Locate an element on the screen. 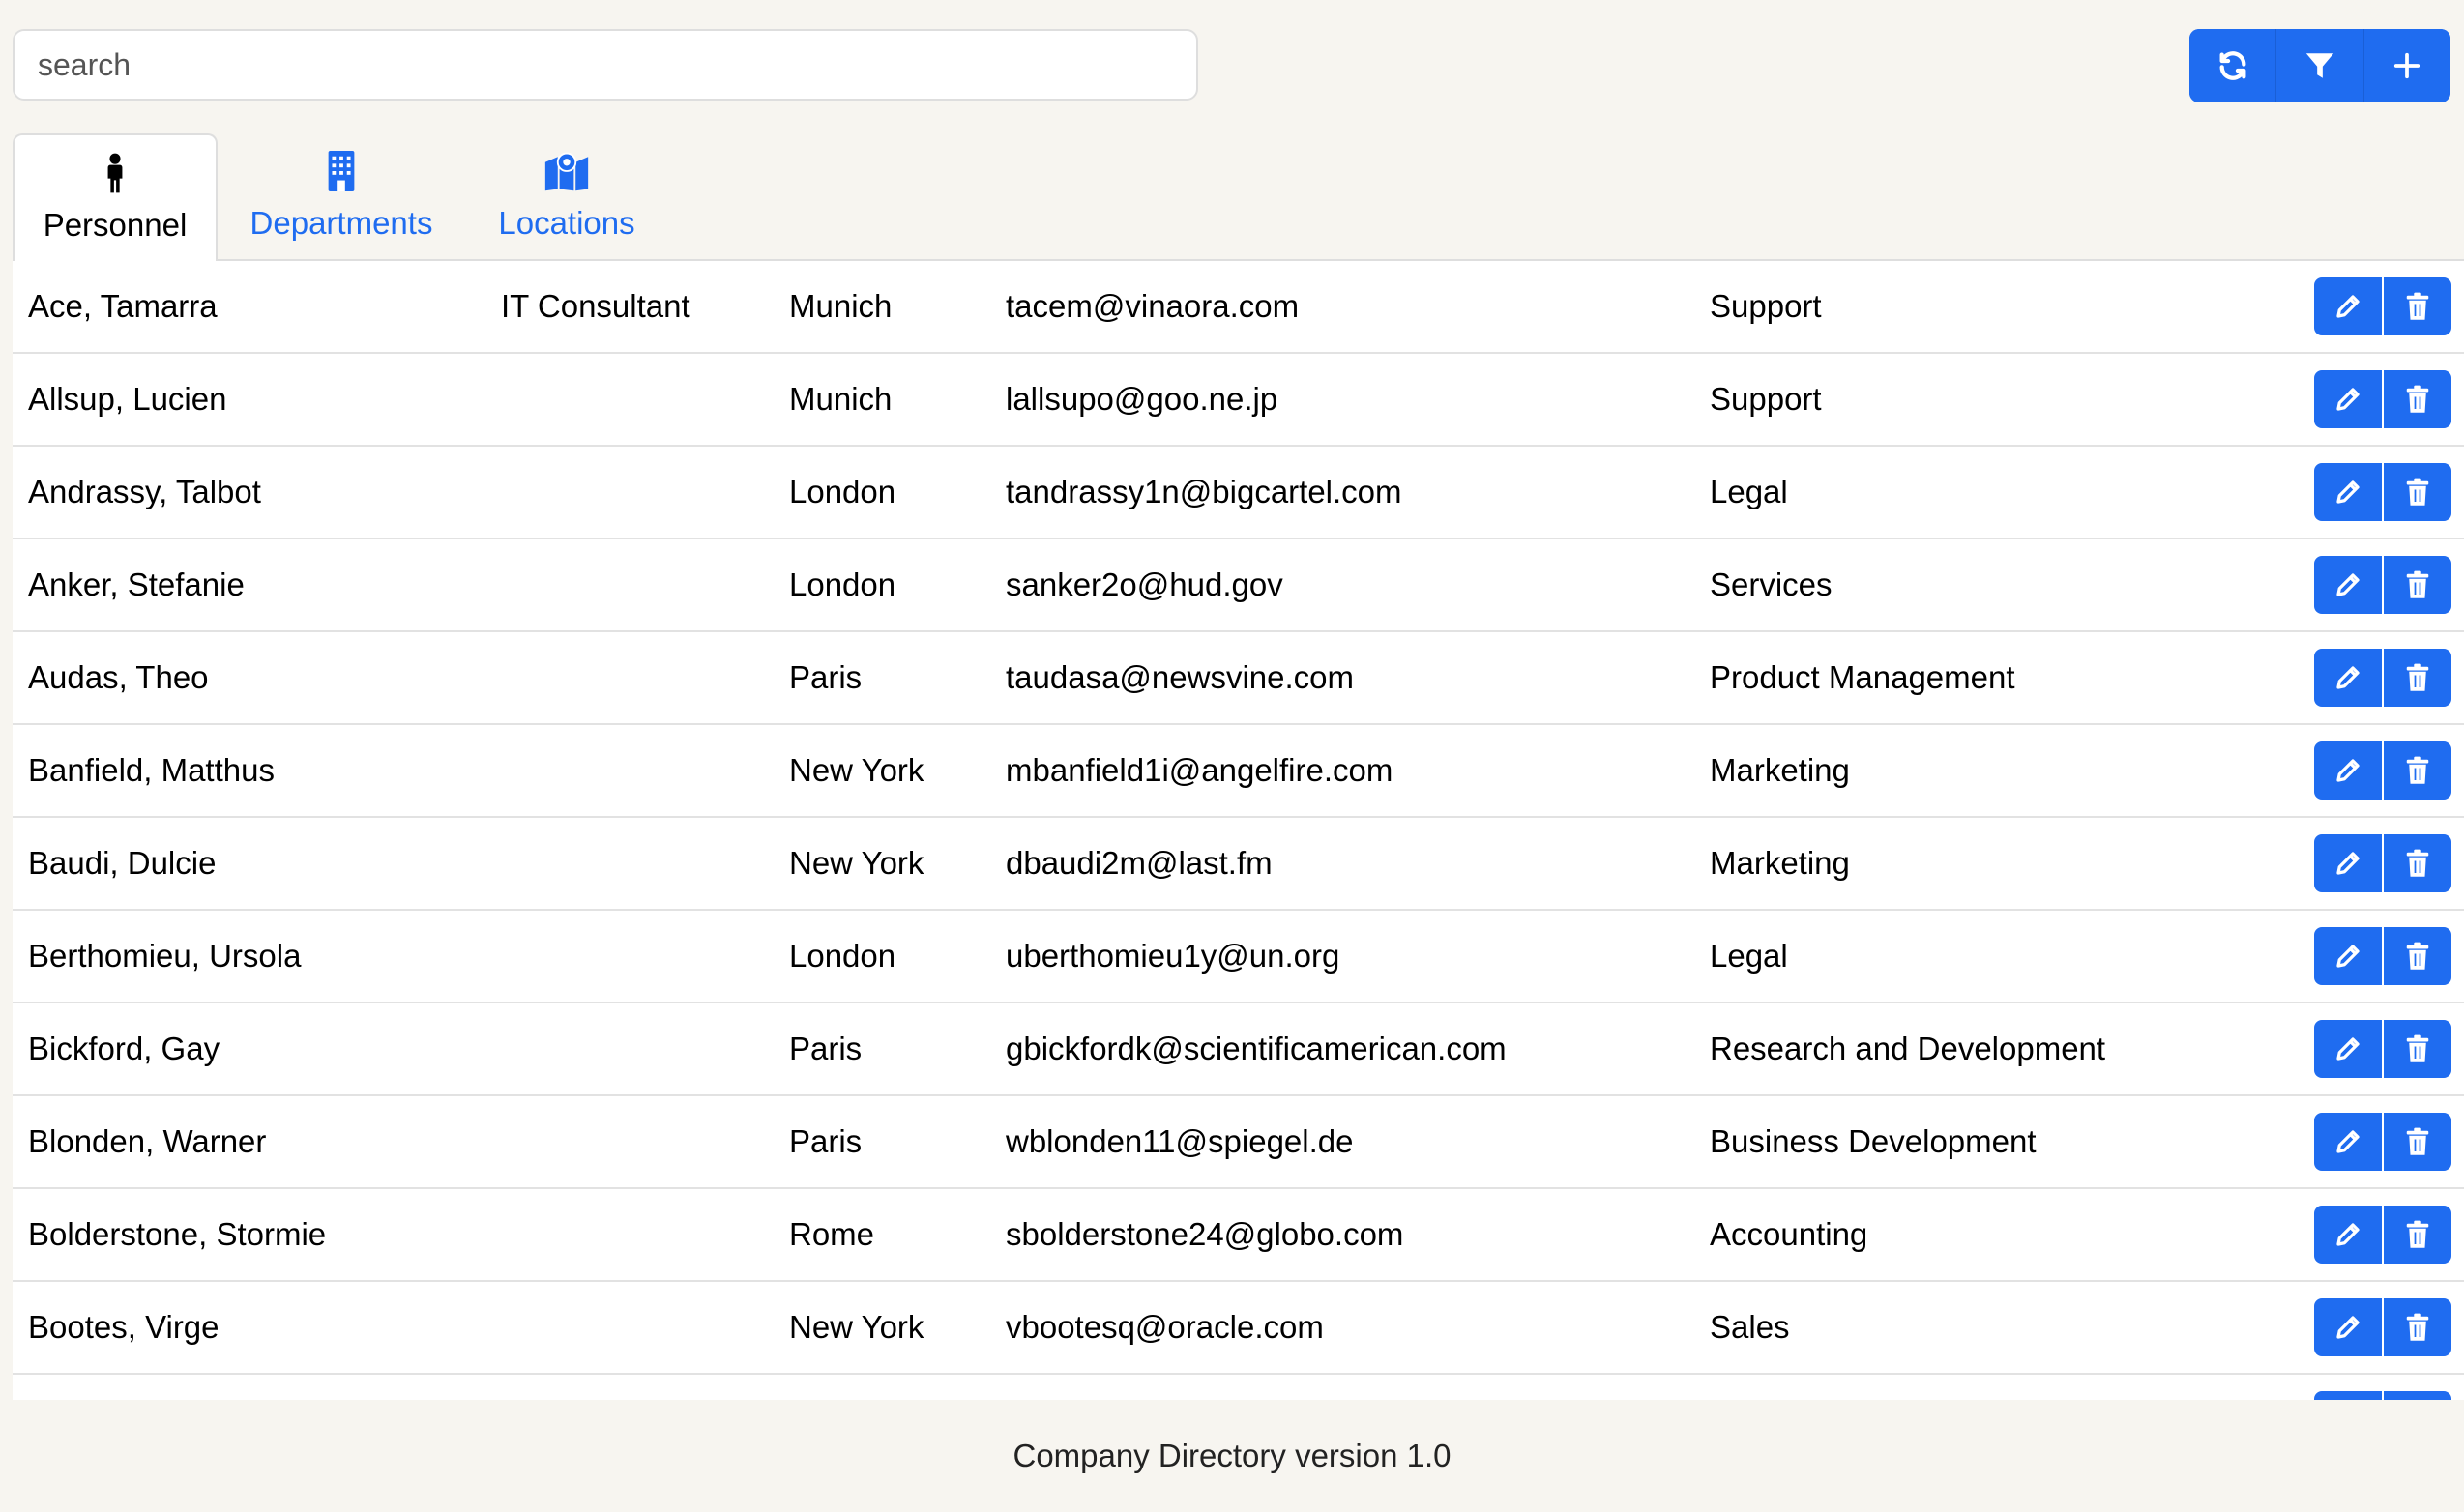  tab-locations: Locations is located at coordinates (566, 197).